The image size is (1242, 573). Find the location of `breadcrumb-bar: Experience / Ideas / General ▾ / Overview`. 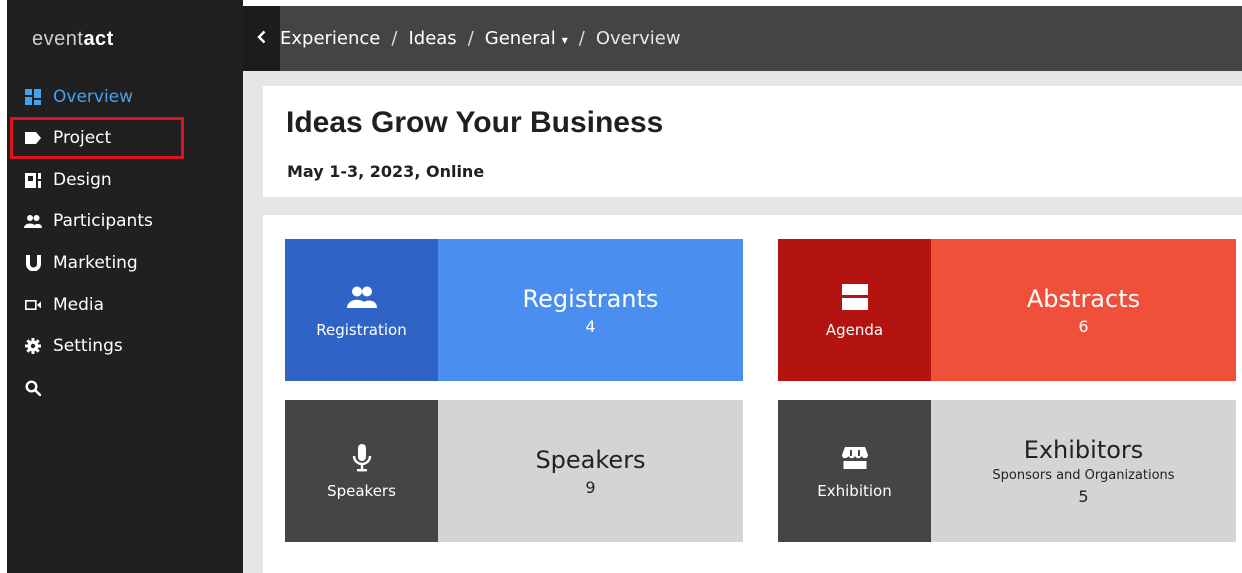

breadcrumb-bar: Experience / Ideas / General ▾ / Overview is located at coordinates (742, 38).